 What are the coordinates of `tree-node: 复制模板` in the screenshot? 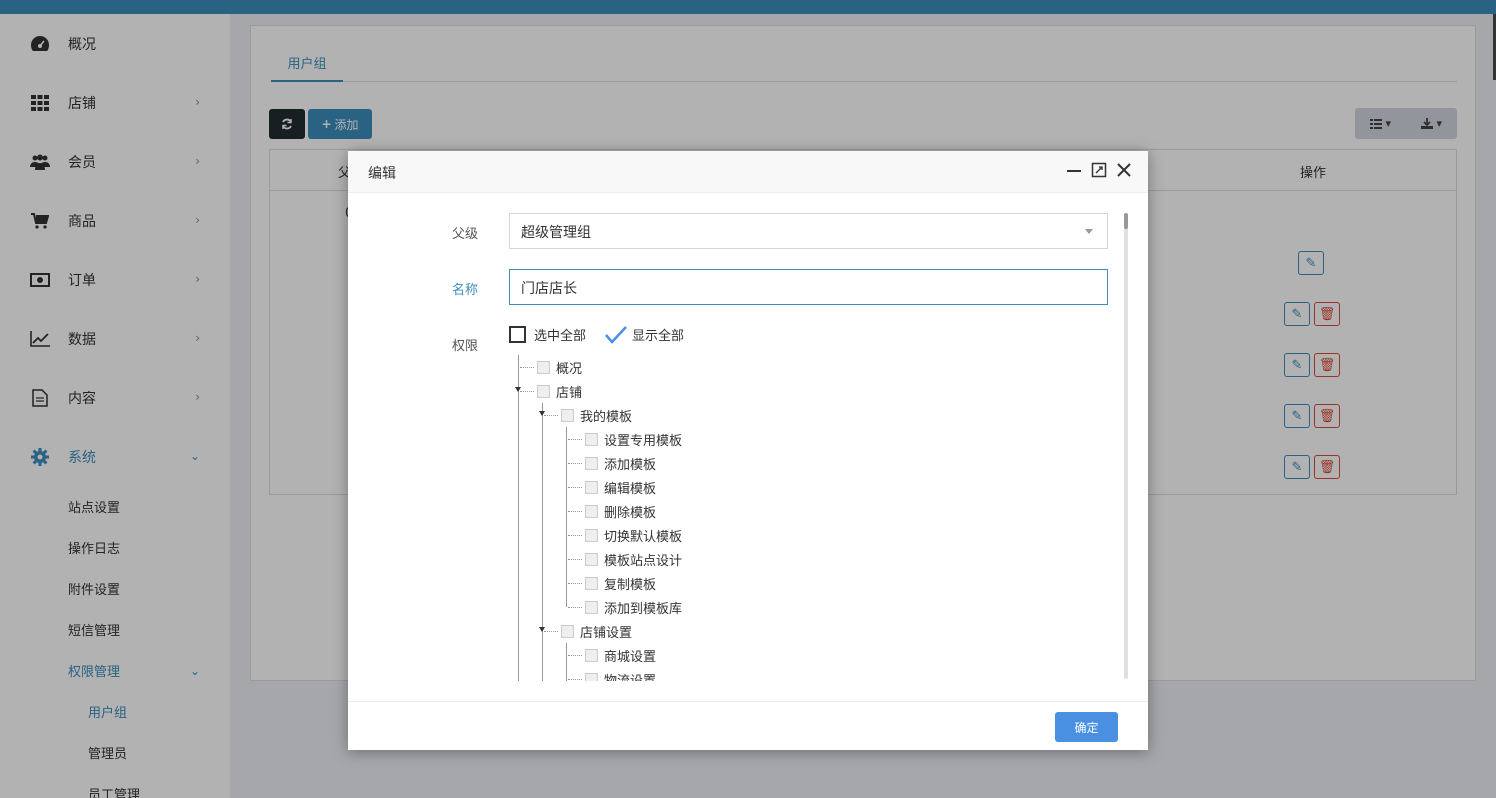 It's located at (620, 583).